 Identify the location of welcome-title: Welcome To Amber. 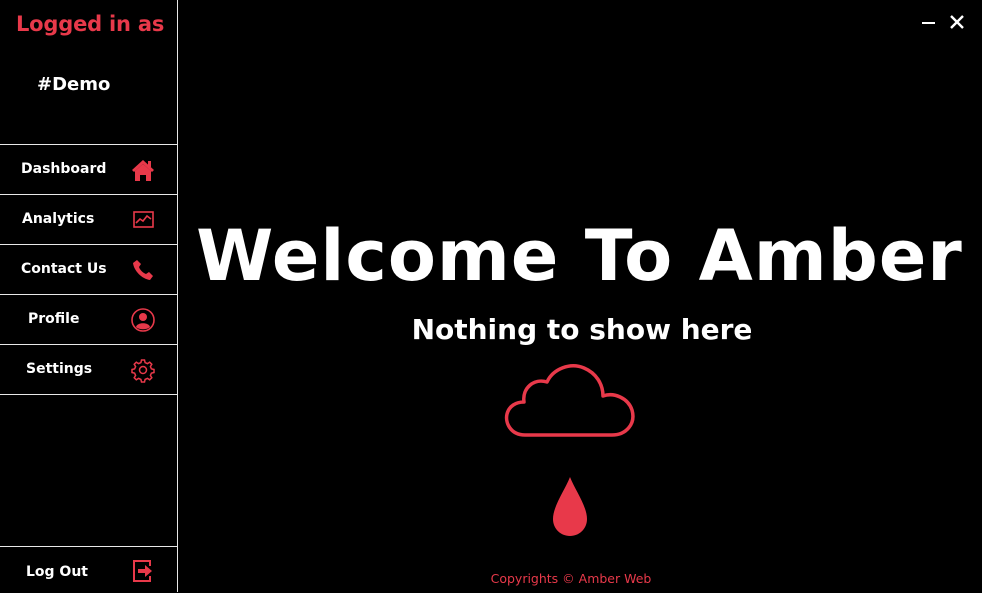
(579, 256).